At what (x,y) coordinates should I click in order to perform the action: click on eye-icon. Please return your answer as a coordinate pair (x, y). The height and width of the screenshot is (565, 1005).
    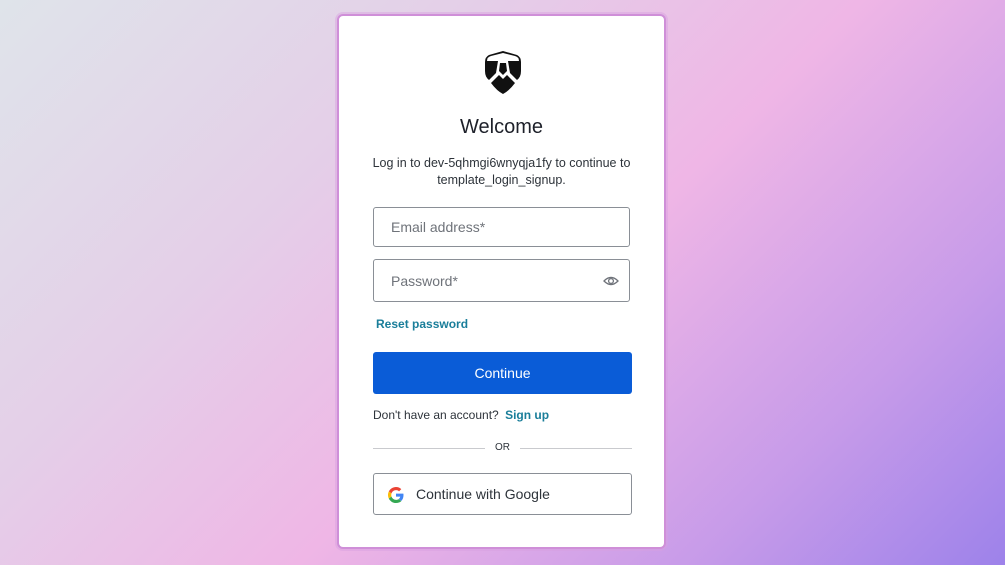
    Looking at the image, I should click on (611, 281).